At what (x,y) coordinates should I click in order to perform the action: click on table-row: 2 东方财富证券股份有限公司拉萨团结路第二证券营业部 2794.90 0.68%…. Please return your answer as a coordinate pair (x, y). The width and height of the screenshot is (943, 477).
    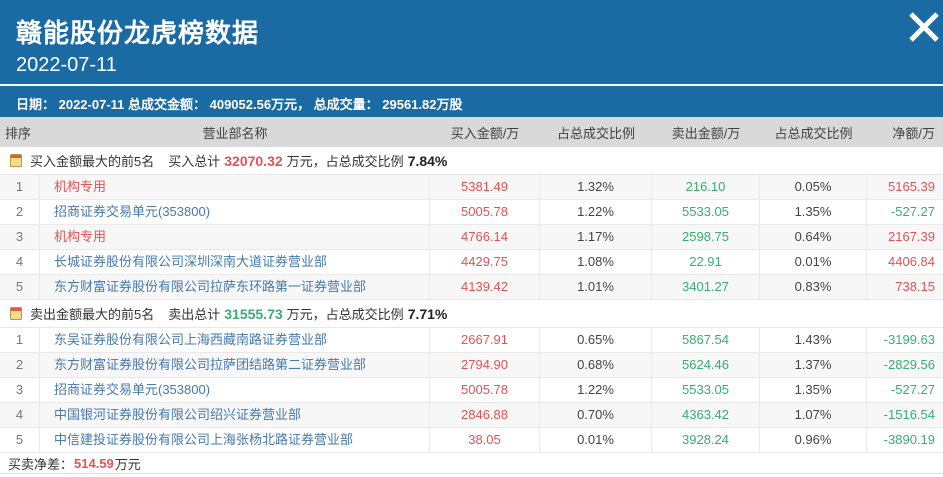
    Looking at the image, I should click on (471, 365).